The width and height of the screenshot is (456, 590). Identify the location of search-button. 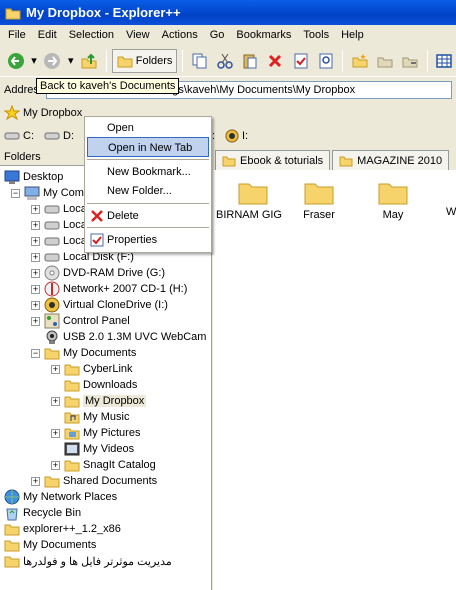
(325, 61).